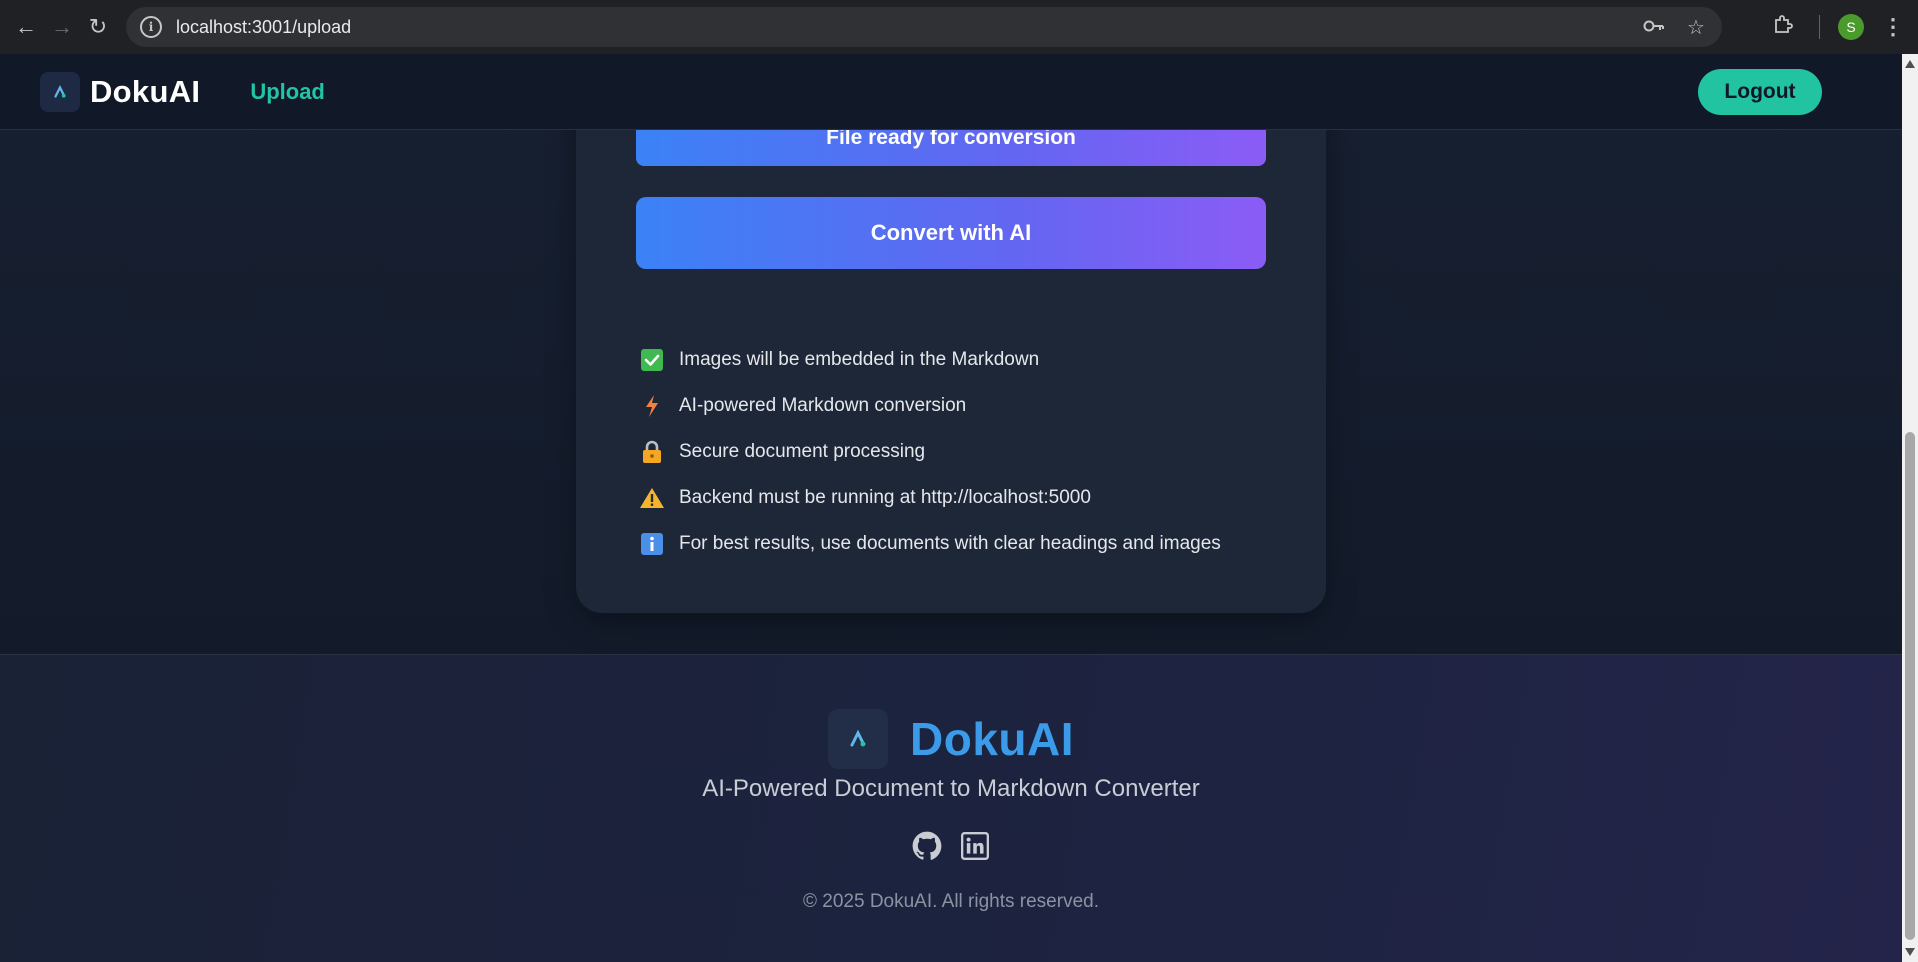  Describe the element at coordinates (858, 739) in the screenshot. I see `footer-logo-icon` at that location.